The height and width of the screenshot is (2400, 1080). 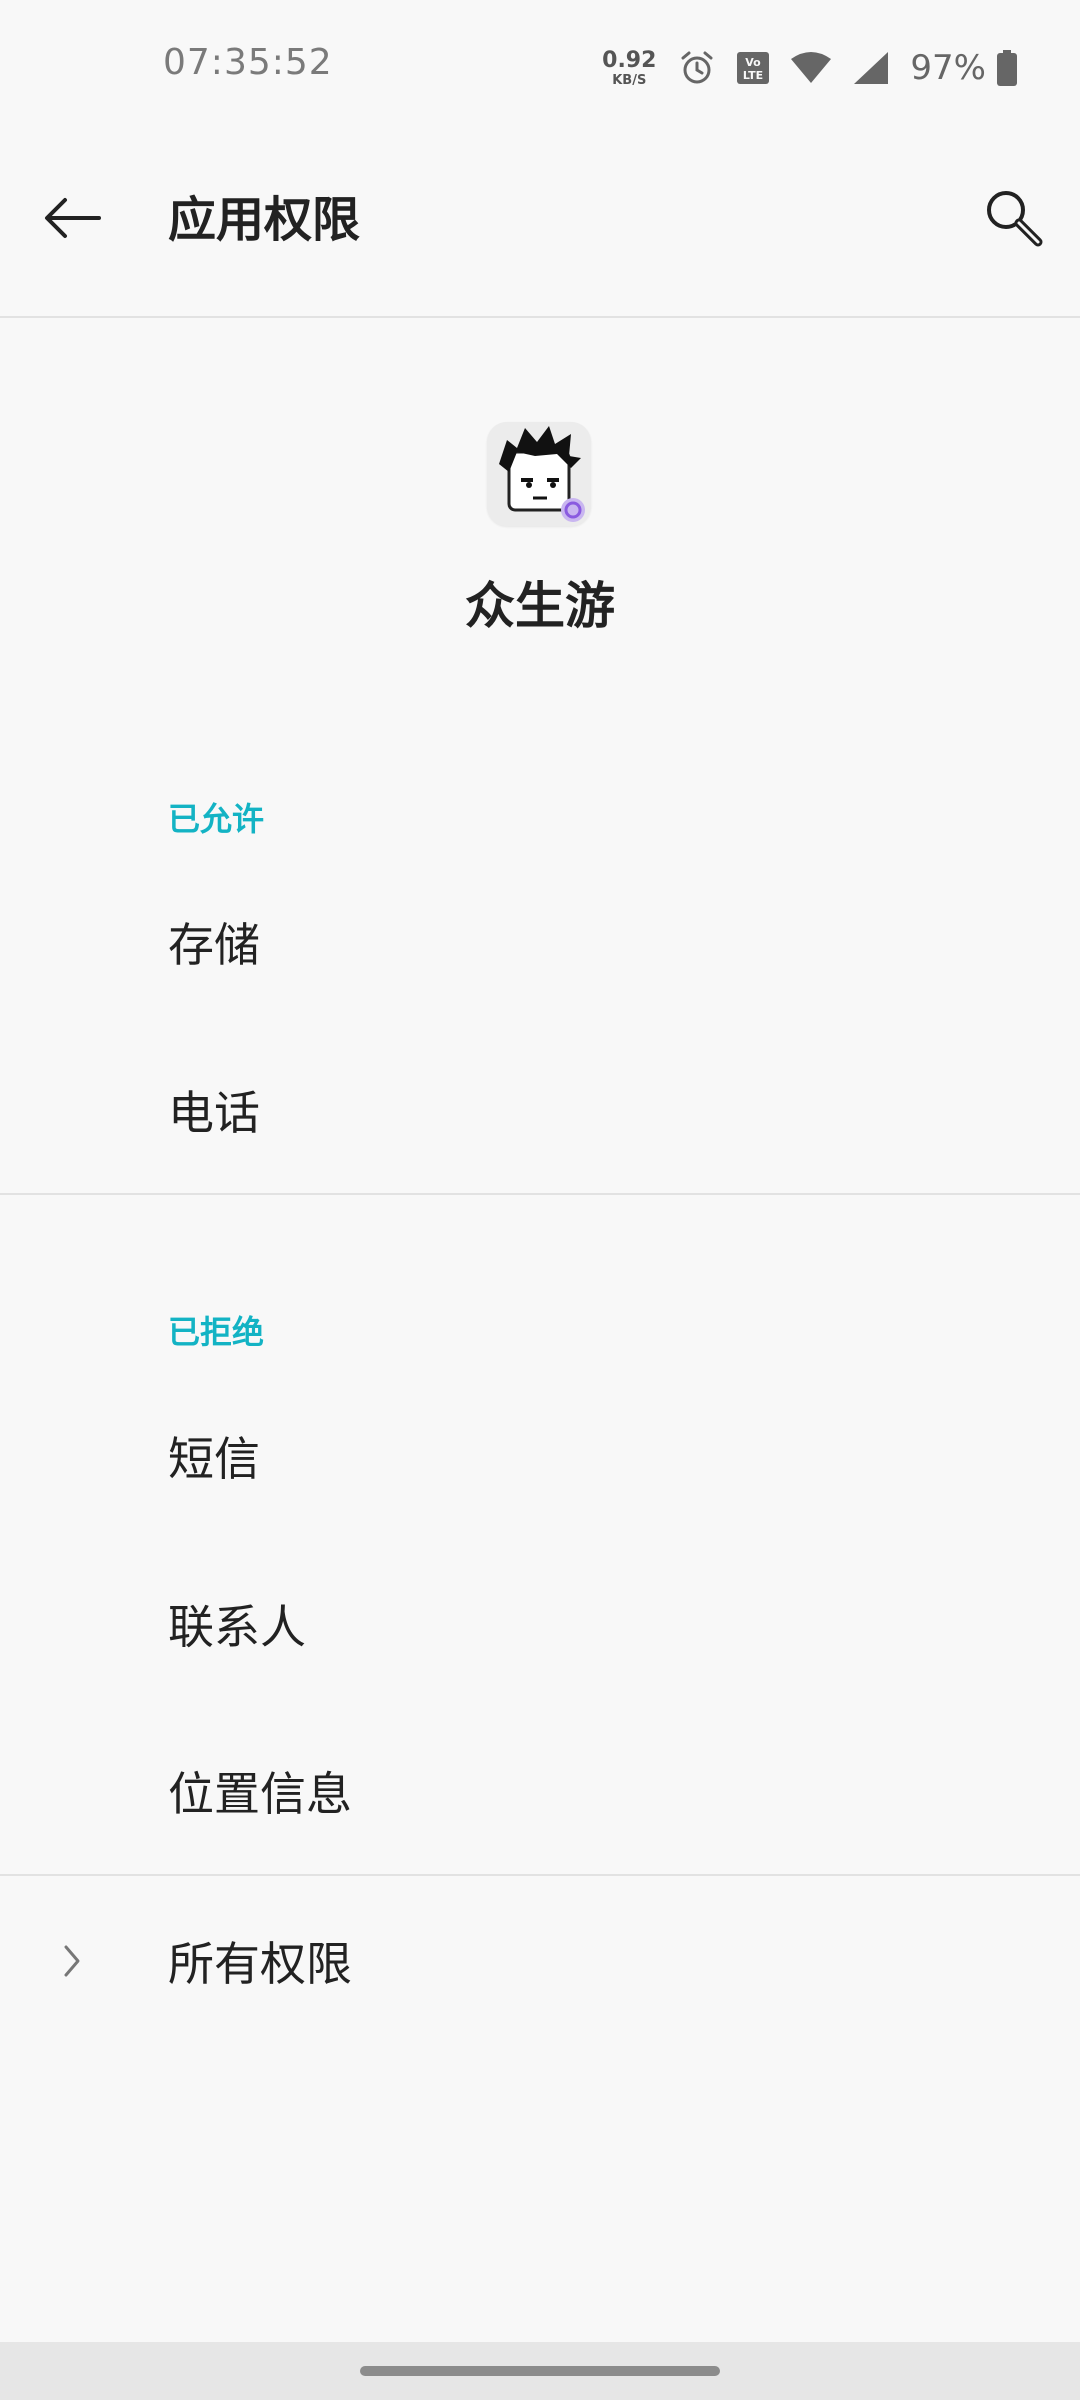 What do you see at coordinates (248, 62) in the screenshot?
I see `status-time: 07:35:52` at bounding box center [248, 62].